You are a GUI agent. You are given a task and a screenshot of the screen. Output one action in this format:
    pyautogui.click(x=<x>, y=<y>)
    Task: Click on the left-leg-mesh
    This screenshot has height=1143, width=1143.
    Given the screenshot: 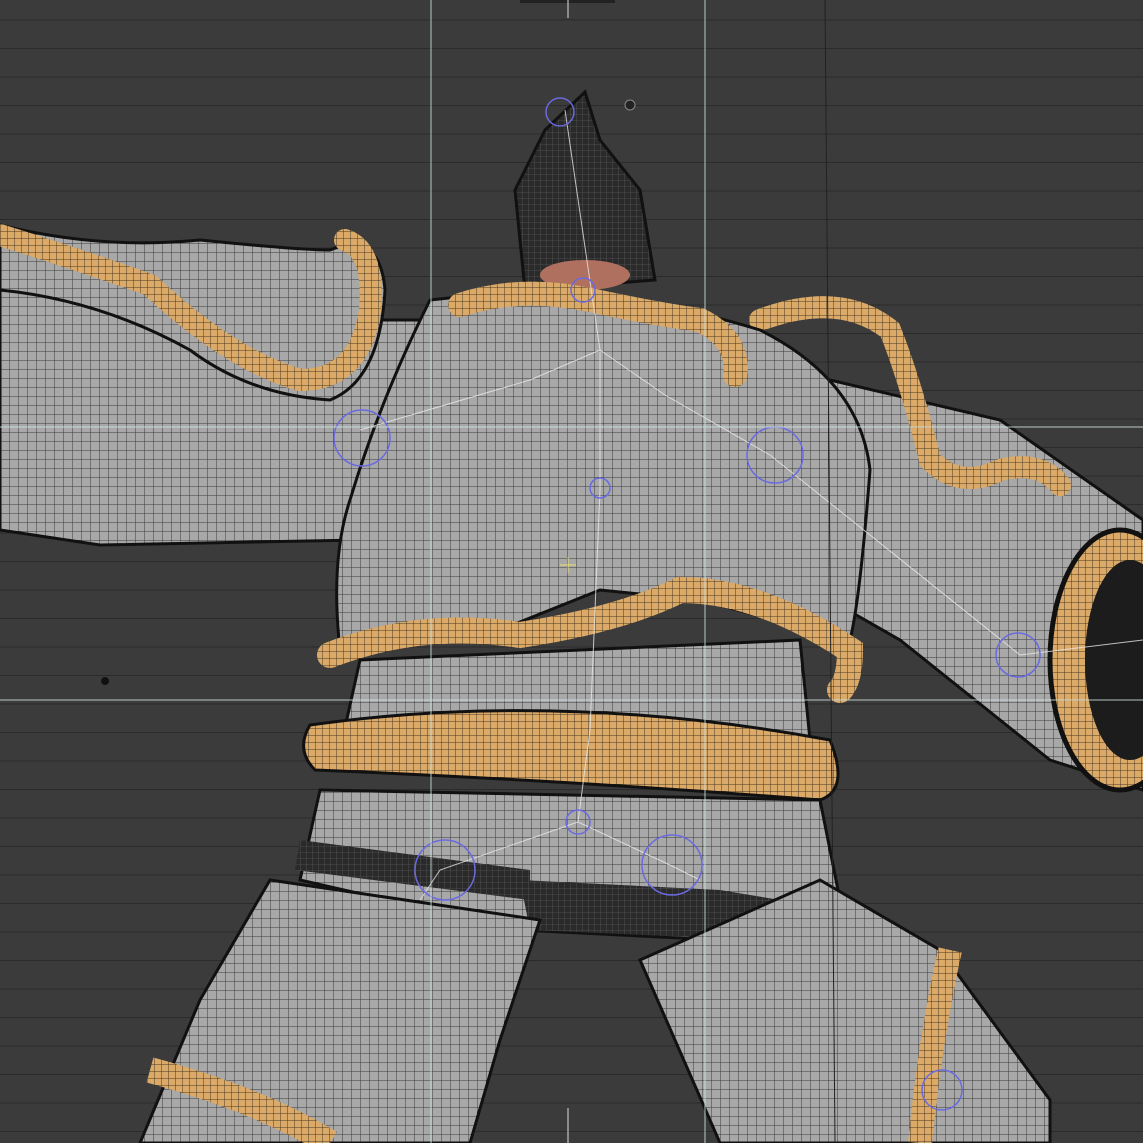 What is the action you would take?
    pyautogui.click(x=340, y=1010)
    